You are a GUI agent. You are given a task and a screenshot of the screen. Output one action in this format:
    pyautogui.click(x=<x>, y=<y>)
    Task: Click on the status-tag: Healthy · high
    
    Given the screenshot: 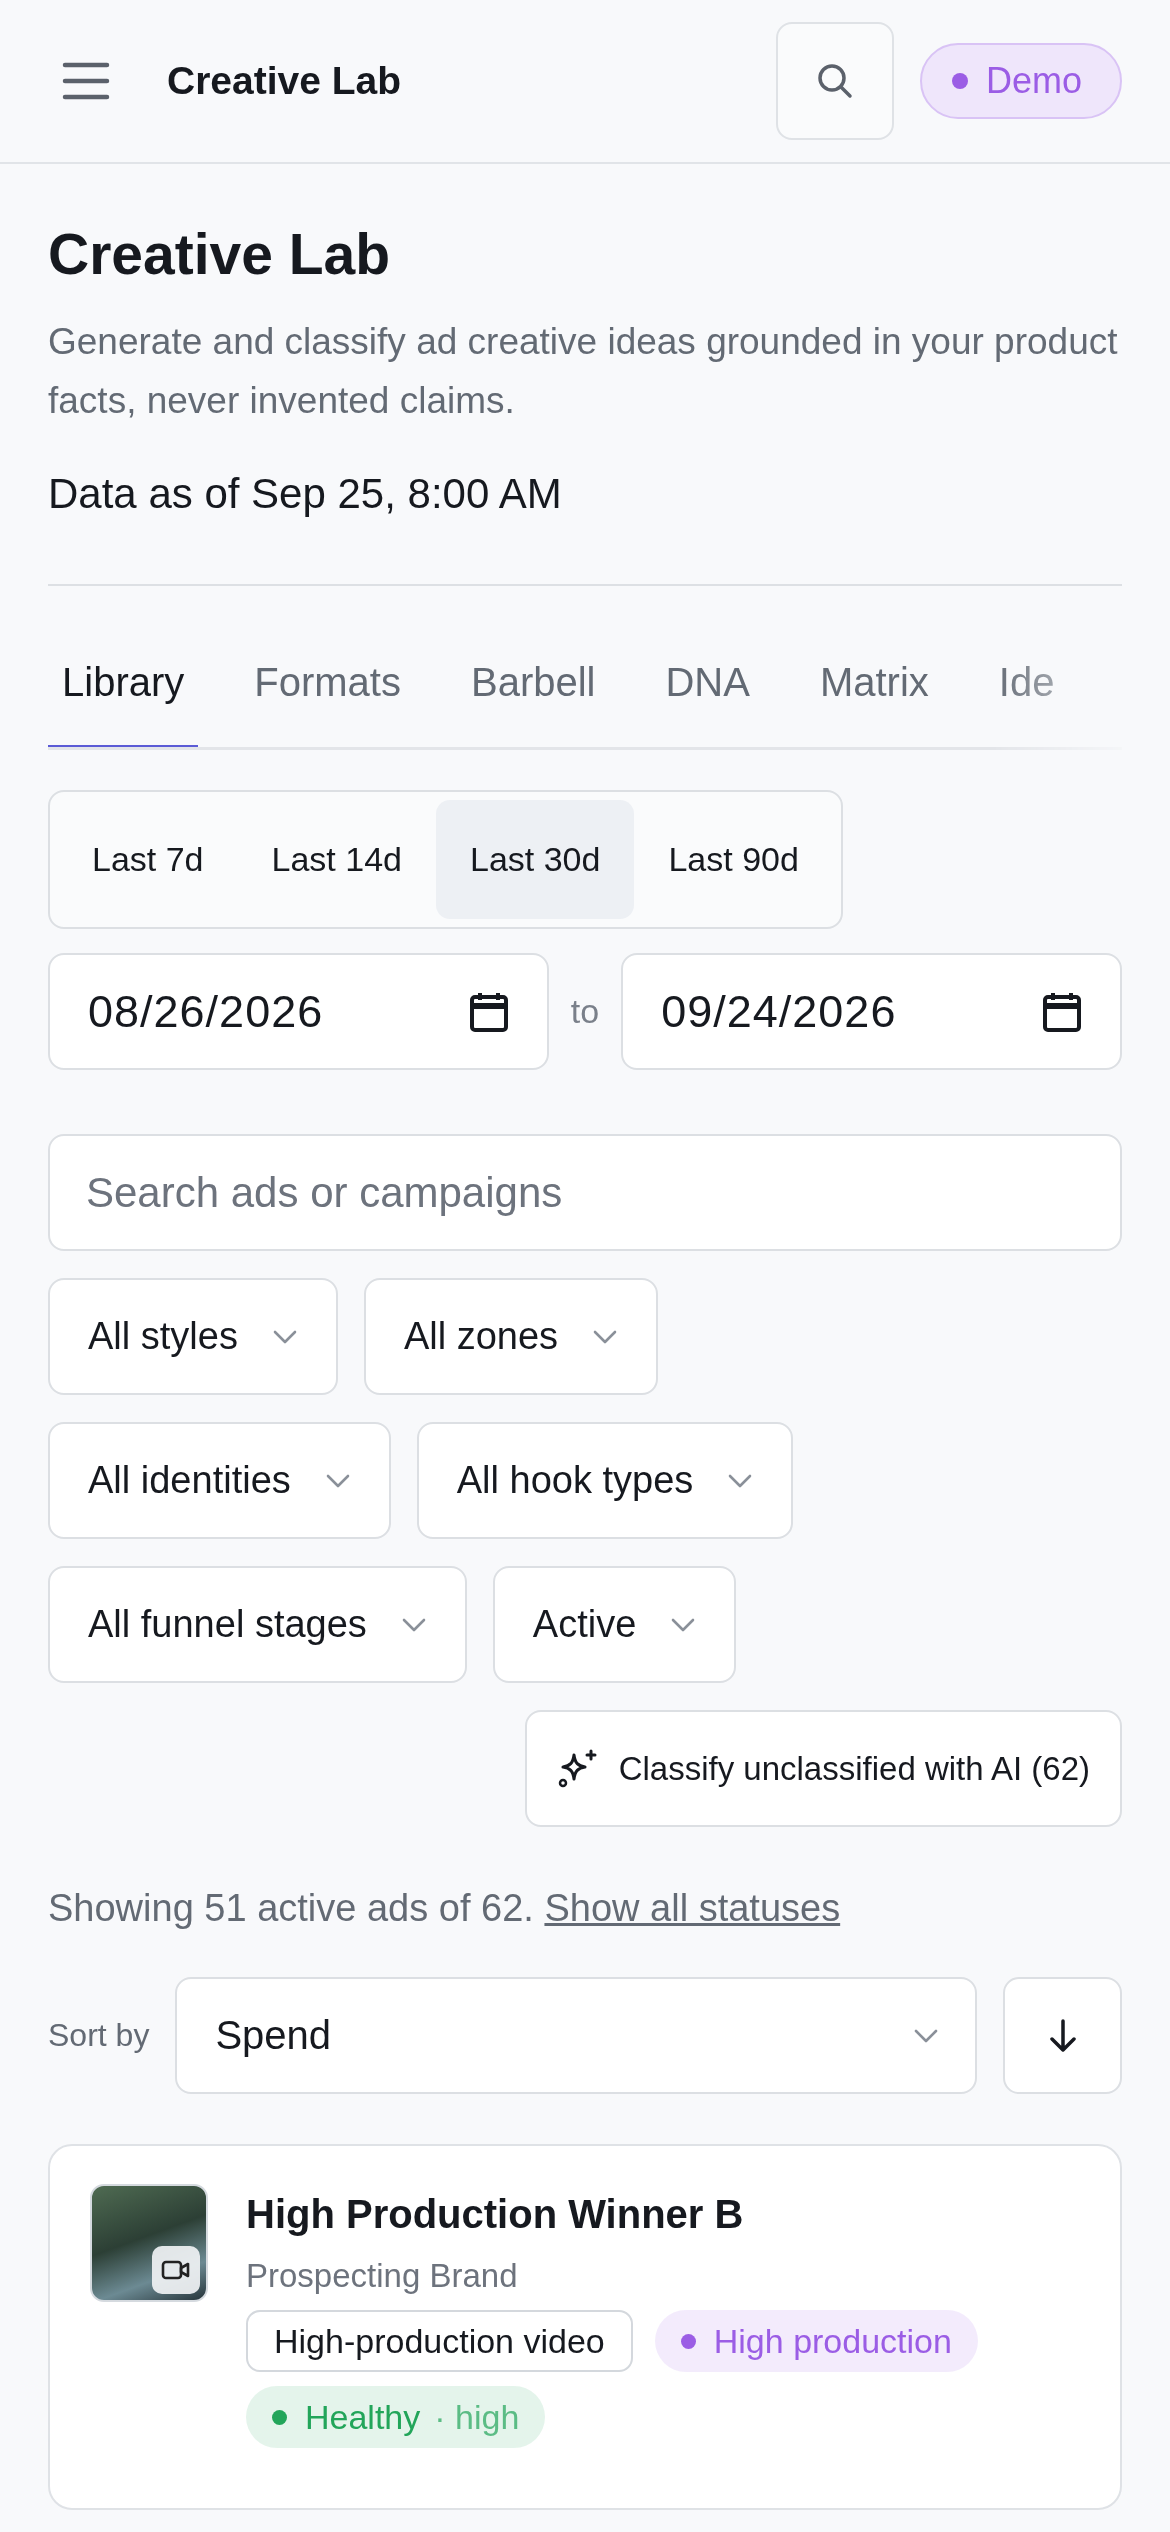 What is the action you would take?
    pyautogui.click(x=396, y=2417)
    